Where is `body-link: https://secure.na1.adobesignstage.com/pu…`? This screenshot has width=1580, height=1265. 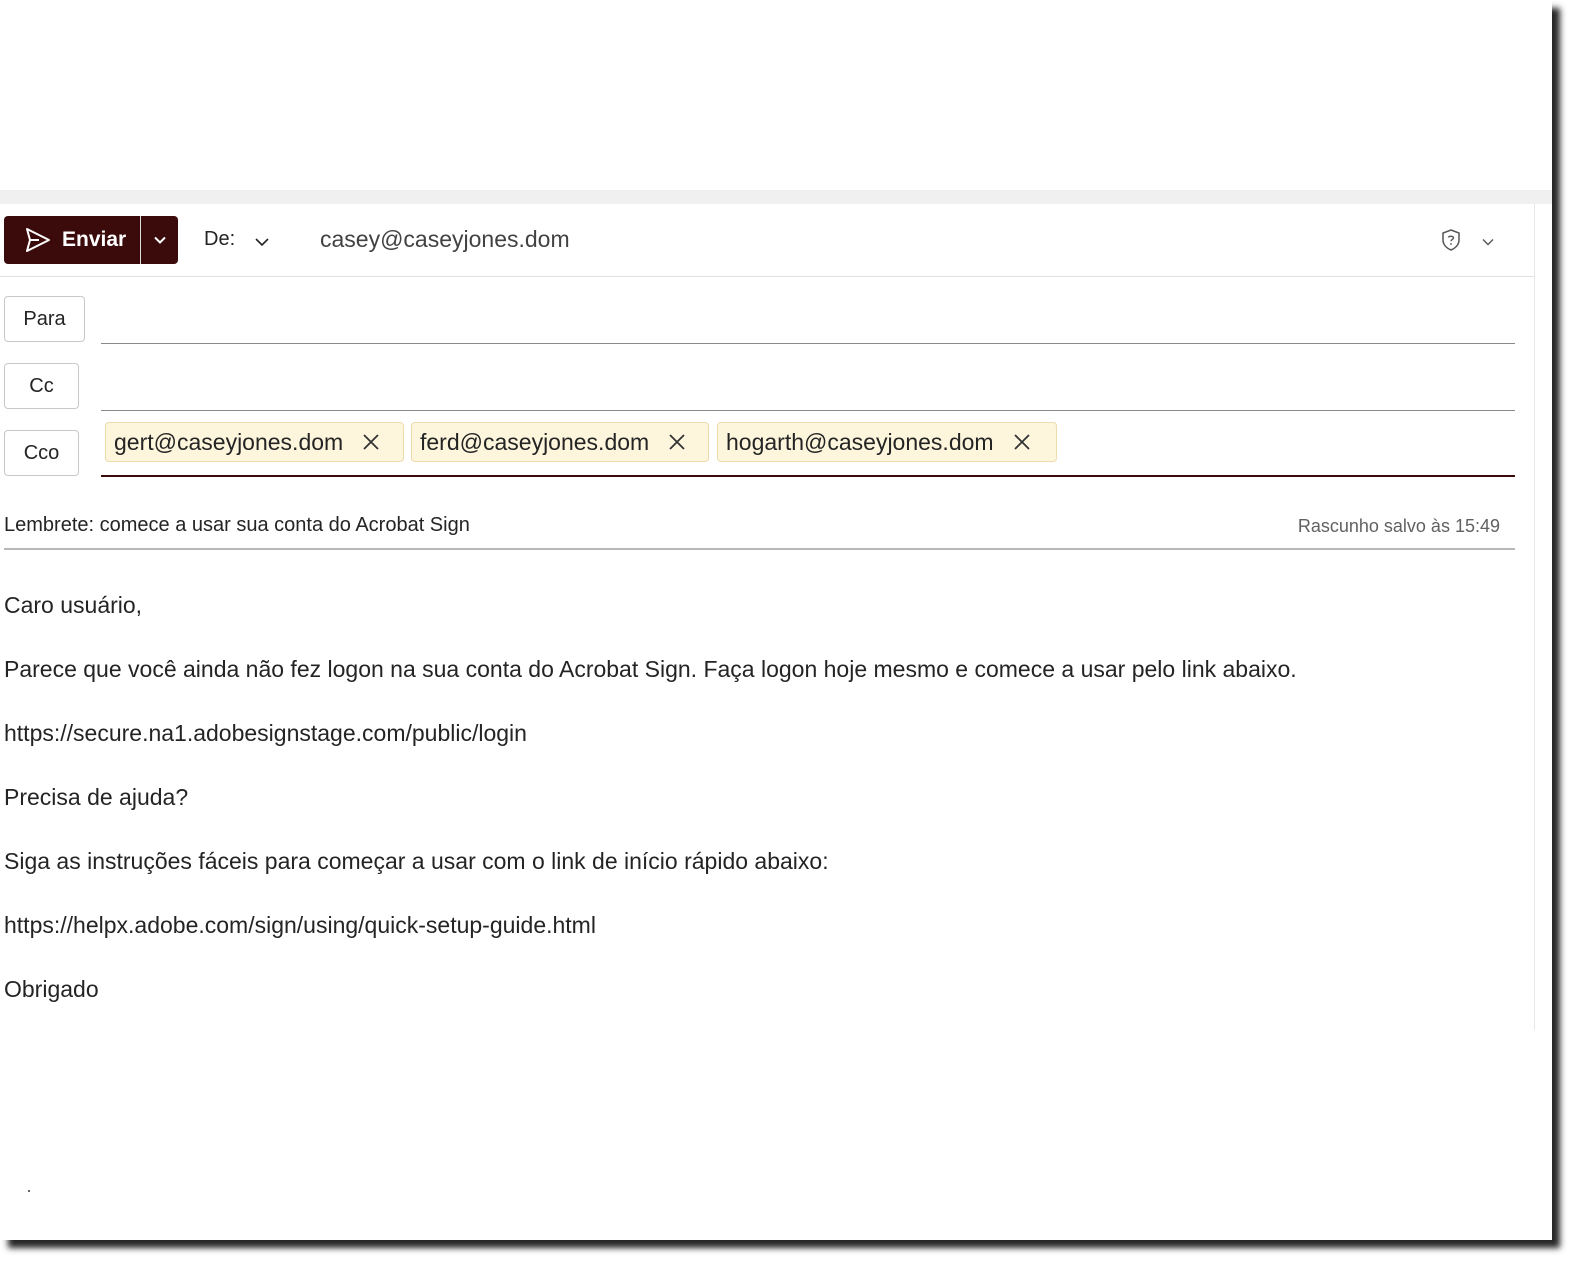 body-link: https://secure.na1.adobesignstage.com/pu… is located at coordinates (650, 750).